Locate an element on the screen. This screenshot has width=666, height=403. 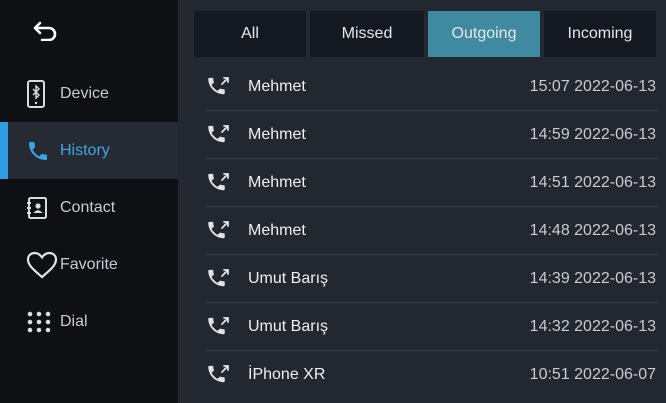
call-time: 14:39 2022-06-13 is located at coordinates (592, 278).